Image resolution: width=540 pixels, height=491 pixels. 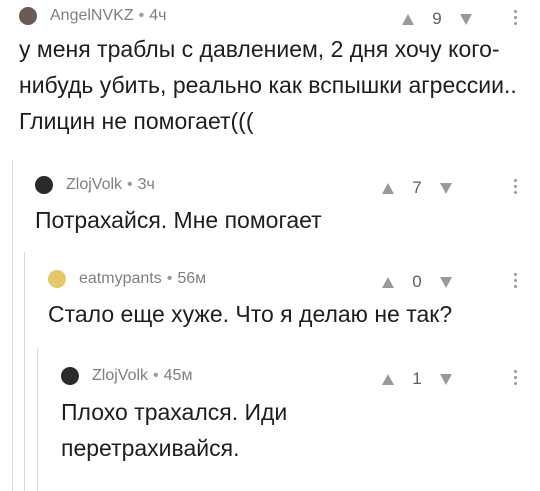 I want to click on comment-text: Стало еще хуже. Что я делаю не так?, so click(x=250, y=314).